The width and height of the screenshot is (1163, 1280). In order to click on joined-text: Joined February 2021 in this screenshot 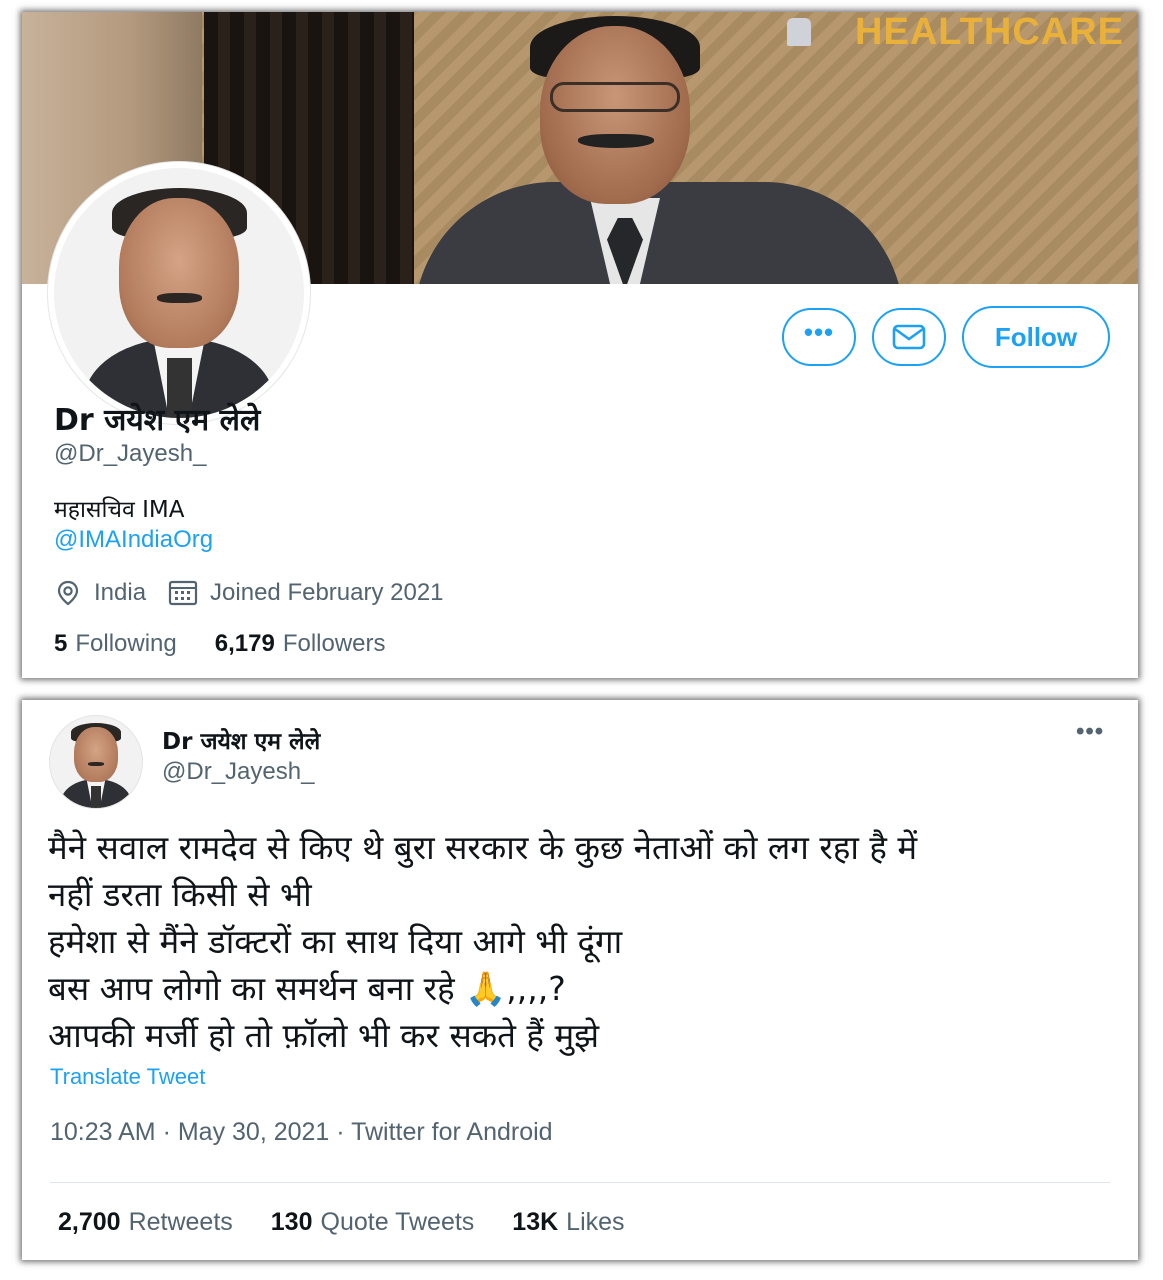, I will do `click(327, 592)`.